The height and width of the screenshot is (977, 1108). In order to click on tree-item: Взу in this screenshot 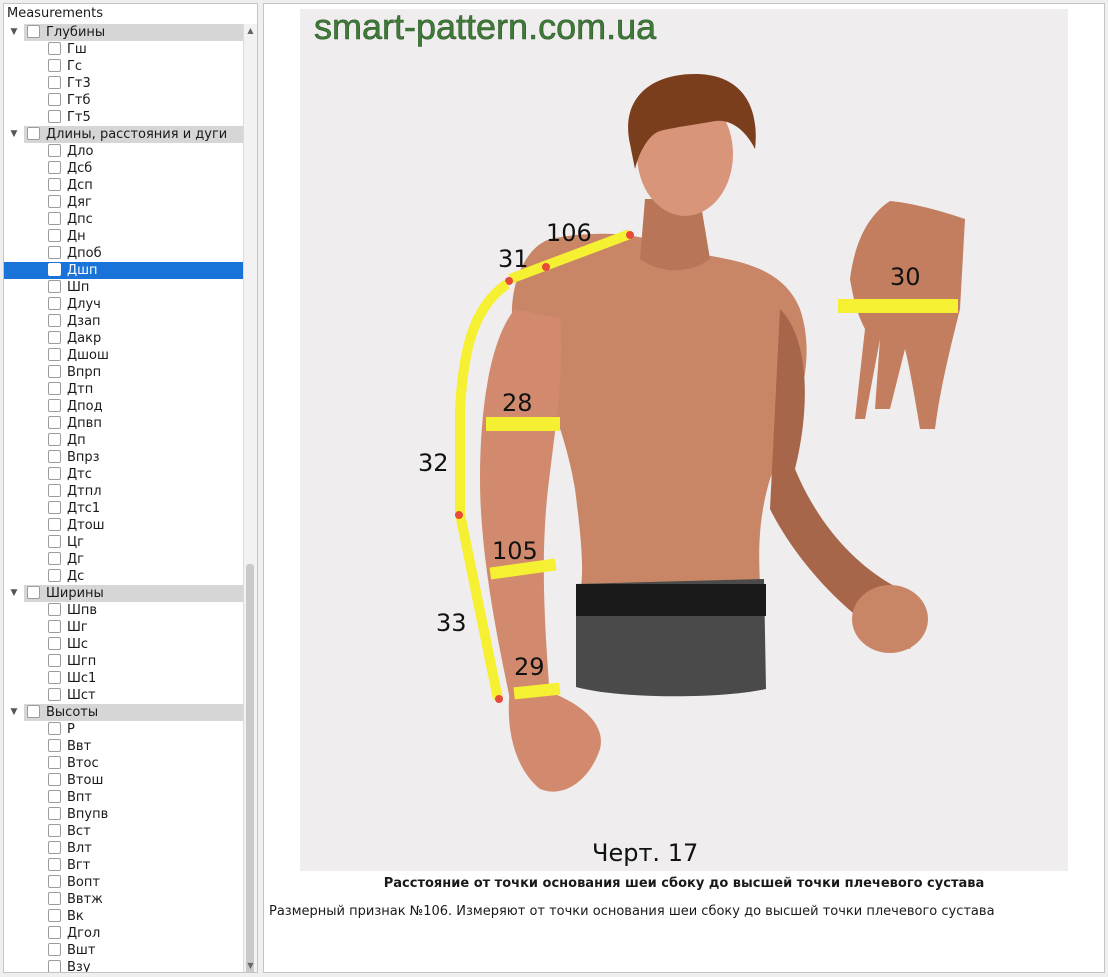, I will do `click(123, 965)`.